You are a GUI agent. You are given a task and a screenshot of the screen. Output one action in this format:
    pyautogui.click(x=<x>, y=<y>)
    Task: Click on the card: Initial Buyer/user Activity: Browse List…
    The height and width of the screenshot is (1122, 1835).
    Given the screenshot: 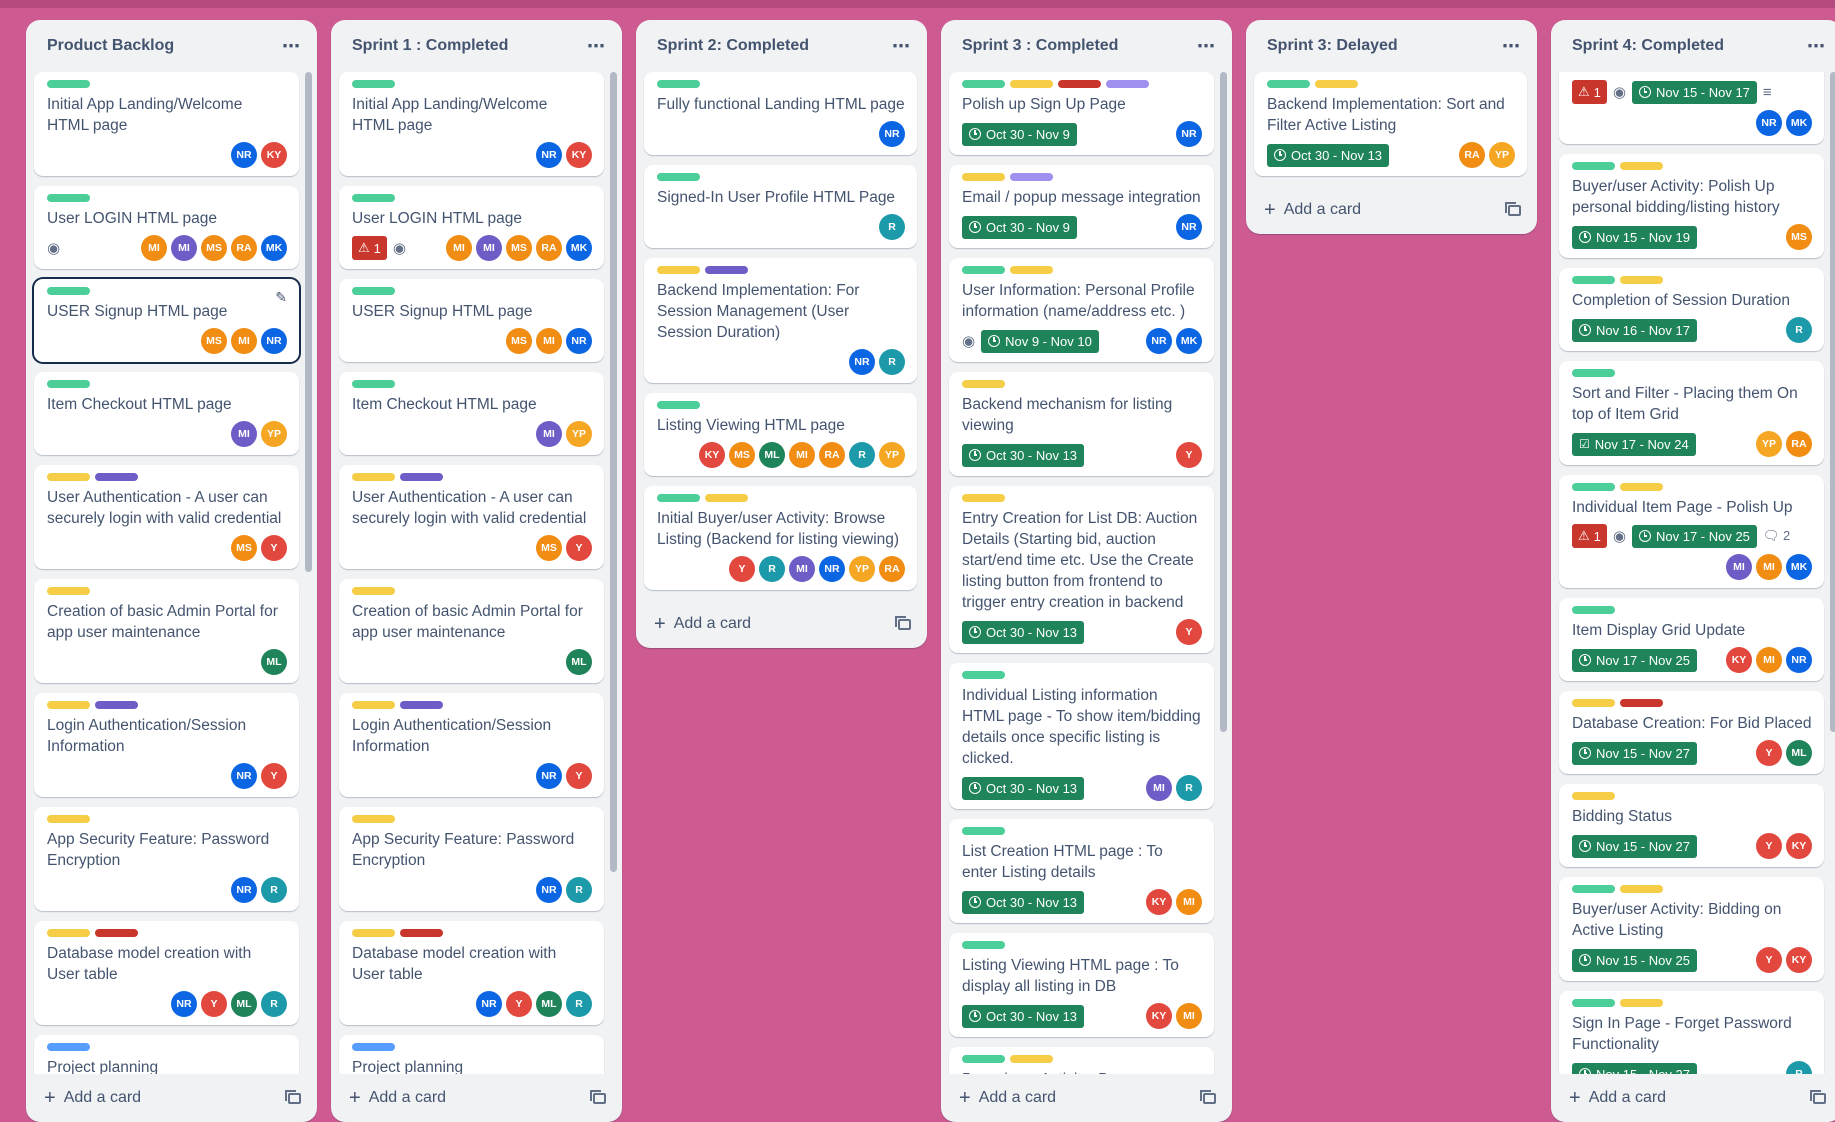 What is the action you would take?
    pyautogui.click(x=780, y=538)
    